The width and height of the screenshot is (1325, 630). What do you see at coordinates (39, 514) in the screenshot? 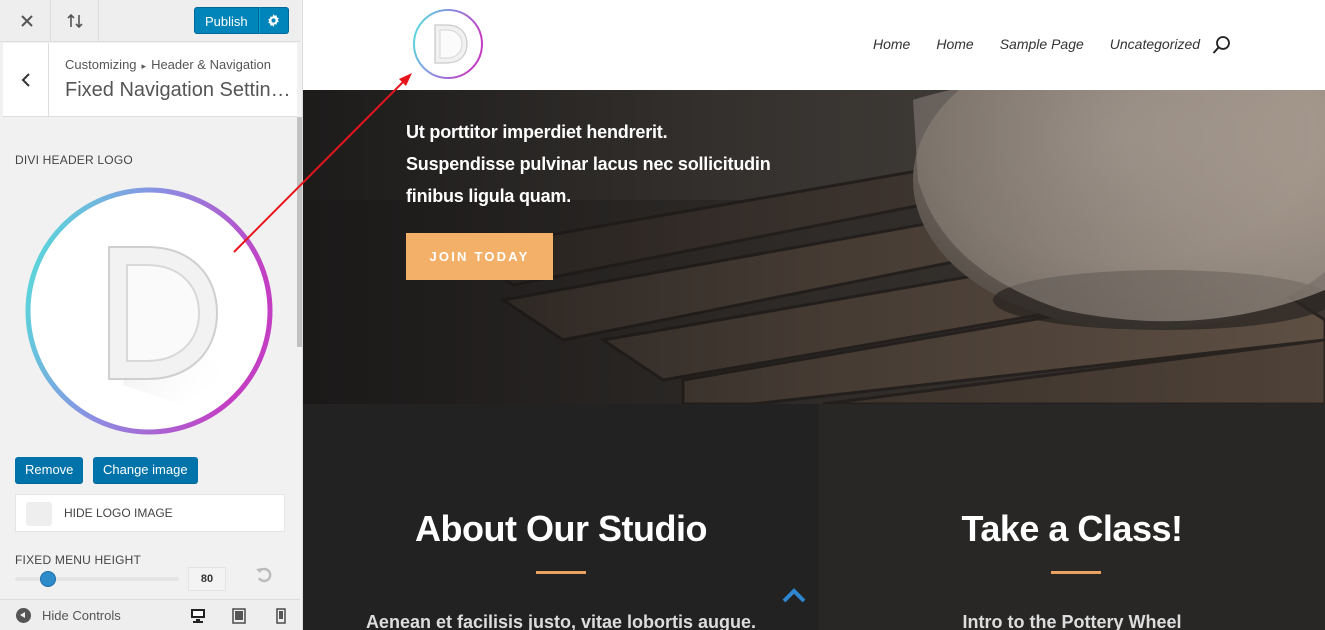
I see `hide-logo-checkbox` at bounding box center [39, 514].